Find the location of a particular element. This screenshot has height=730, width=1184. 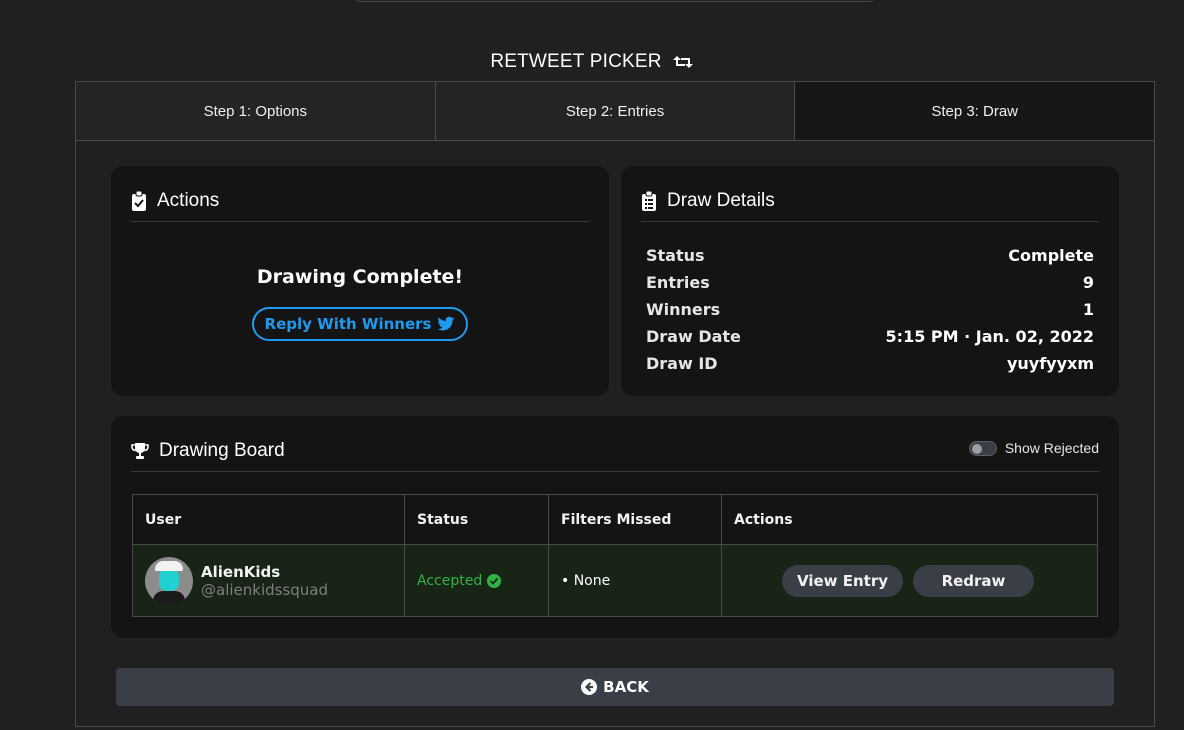

detail-label: Winners is located at coordinates (683, 309).